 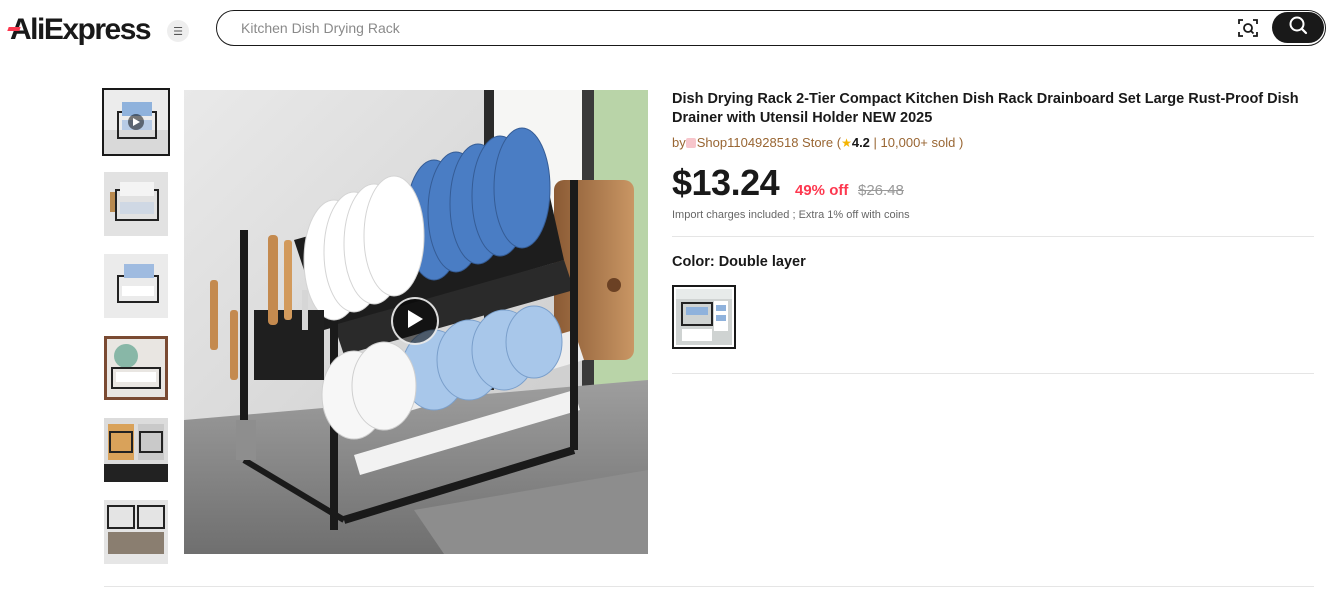 I want to click on current-price: $13.24, so click(x=726, y=182).